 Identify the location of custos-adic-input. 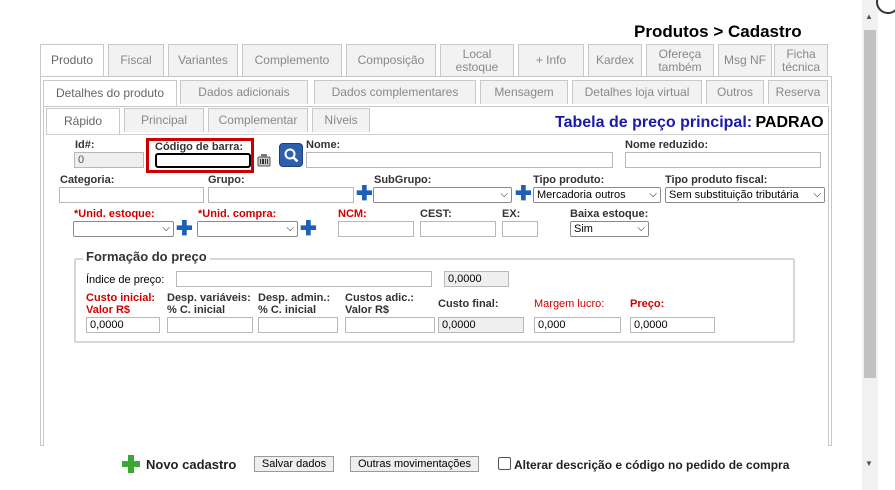
(390, 325).